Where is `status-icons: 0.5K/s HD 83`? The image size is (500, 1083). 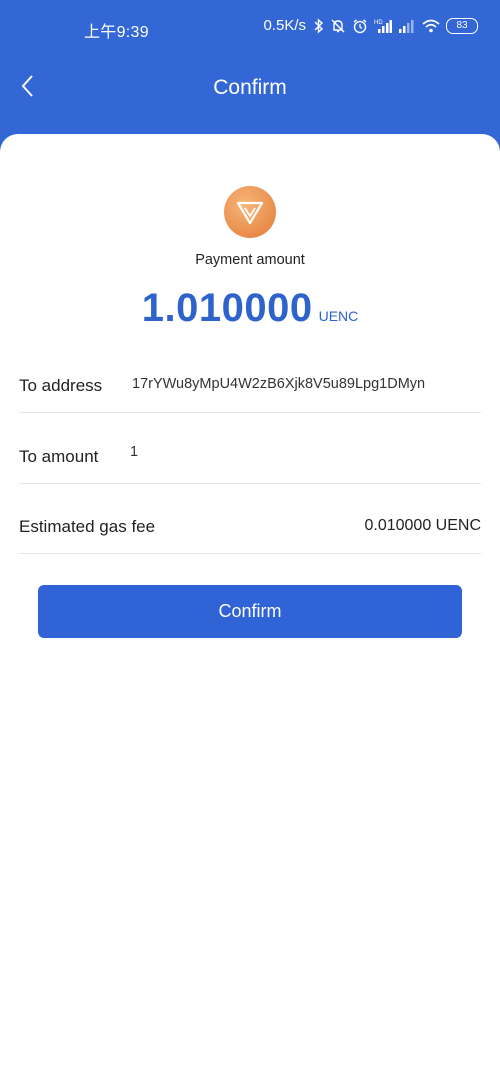 status-icons: 0.5K/s HD 83 is located at coordinates (370, 25).